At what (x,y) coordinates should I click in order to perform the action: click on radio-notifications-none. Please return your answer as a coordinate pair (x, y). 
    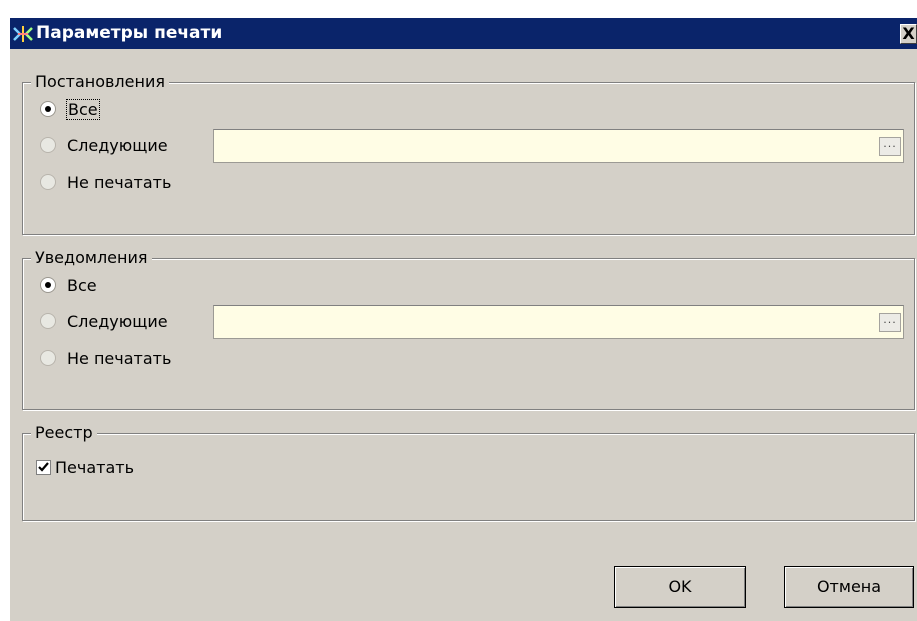
    Looking at the image, I should click on (48, 358).